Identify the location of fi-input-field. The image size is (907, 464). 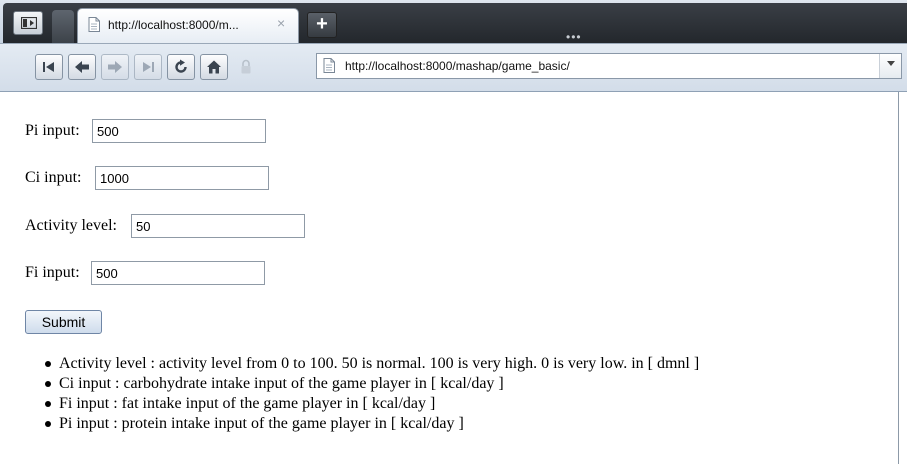
(178, 273).